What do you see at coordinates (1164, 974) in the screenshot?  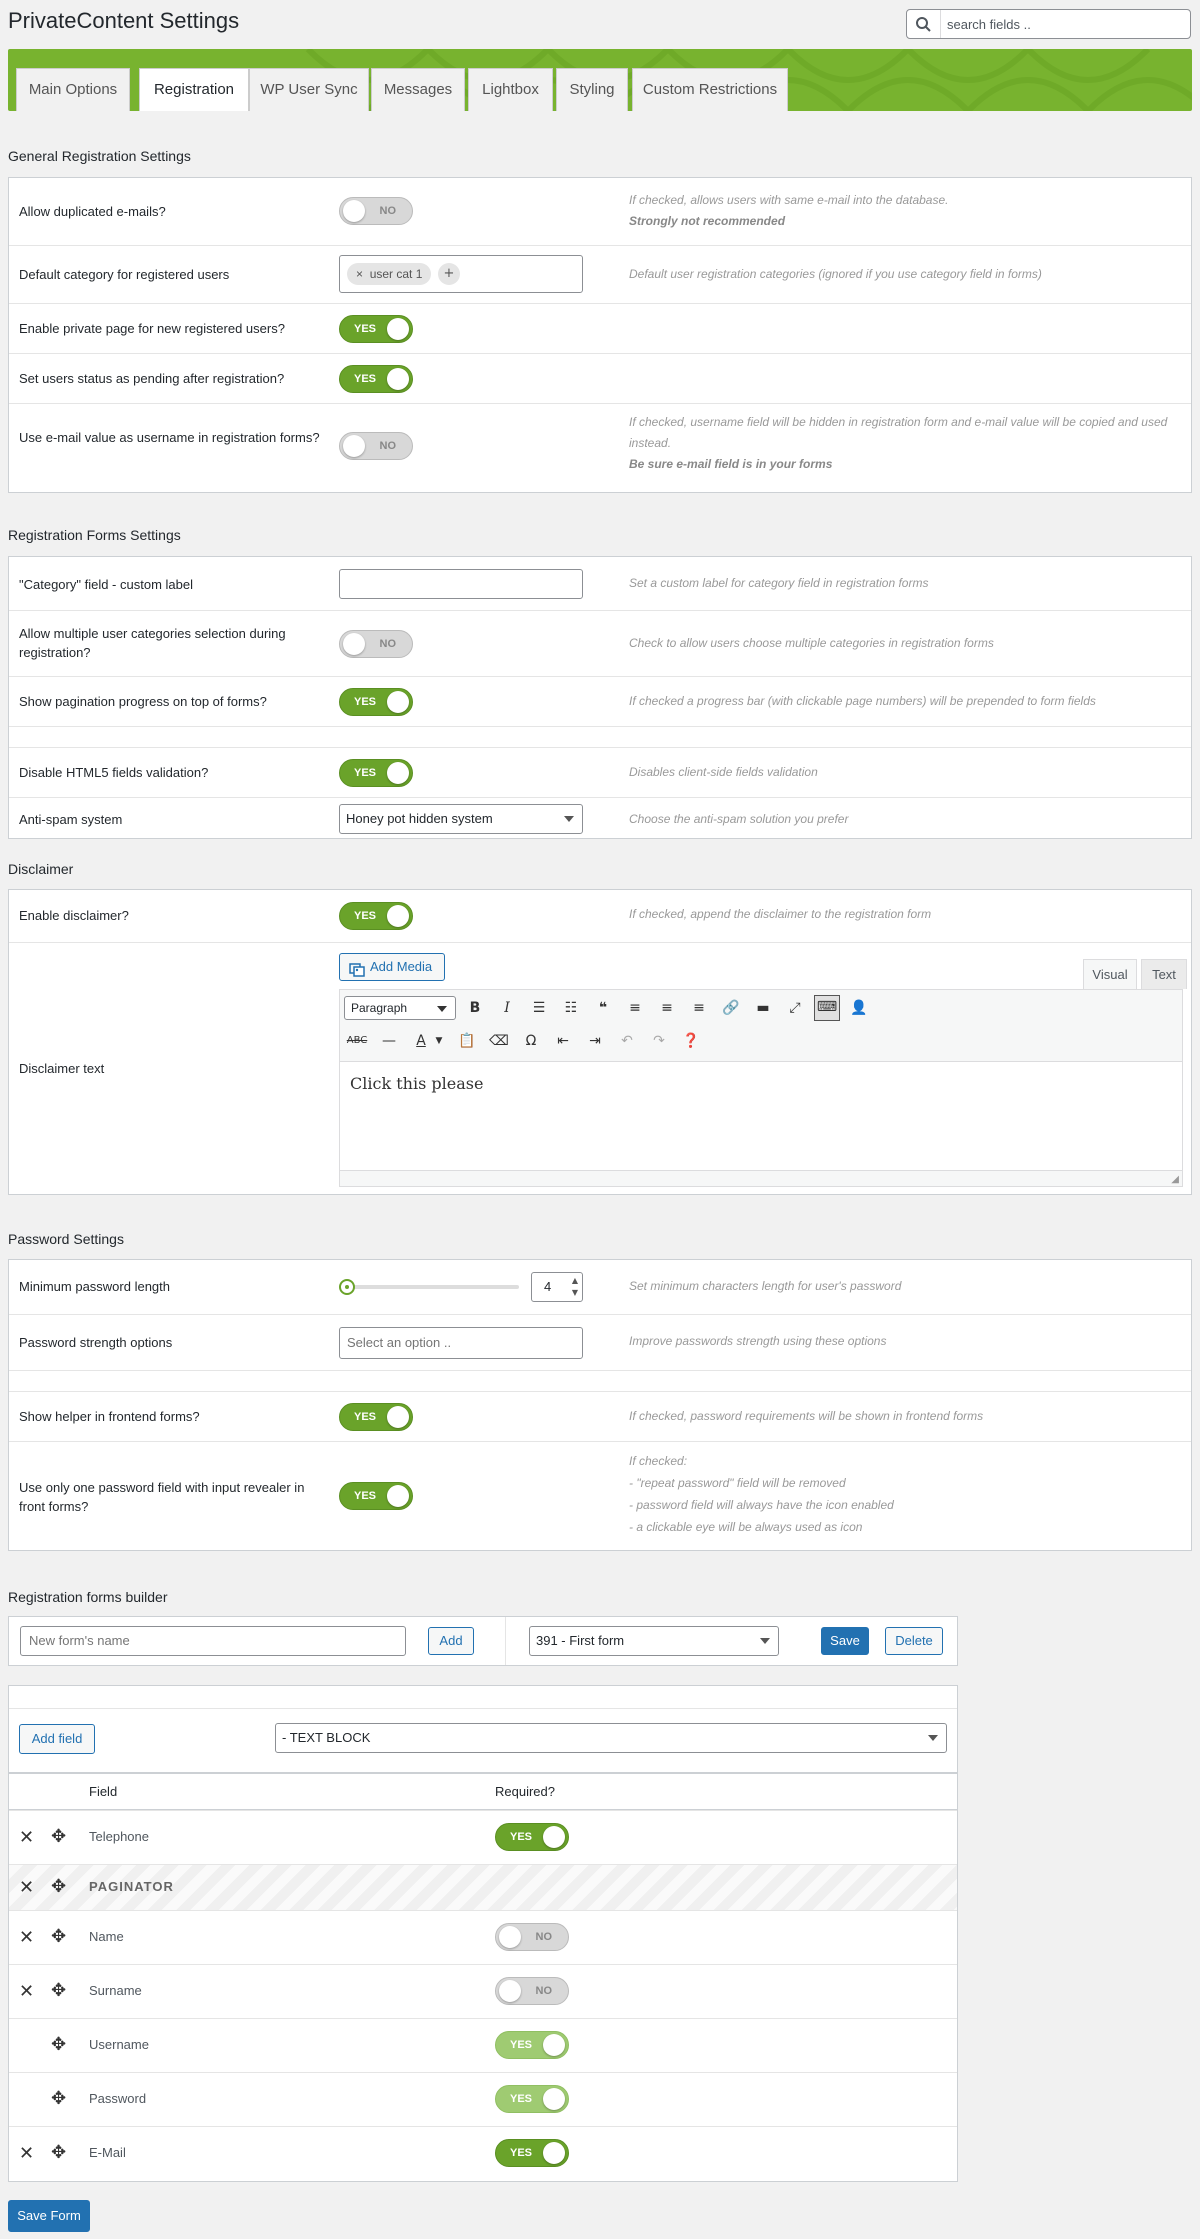 I see `editor-tab-text: Text` at bounding box center [1164, 974].